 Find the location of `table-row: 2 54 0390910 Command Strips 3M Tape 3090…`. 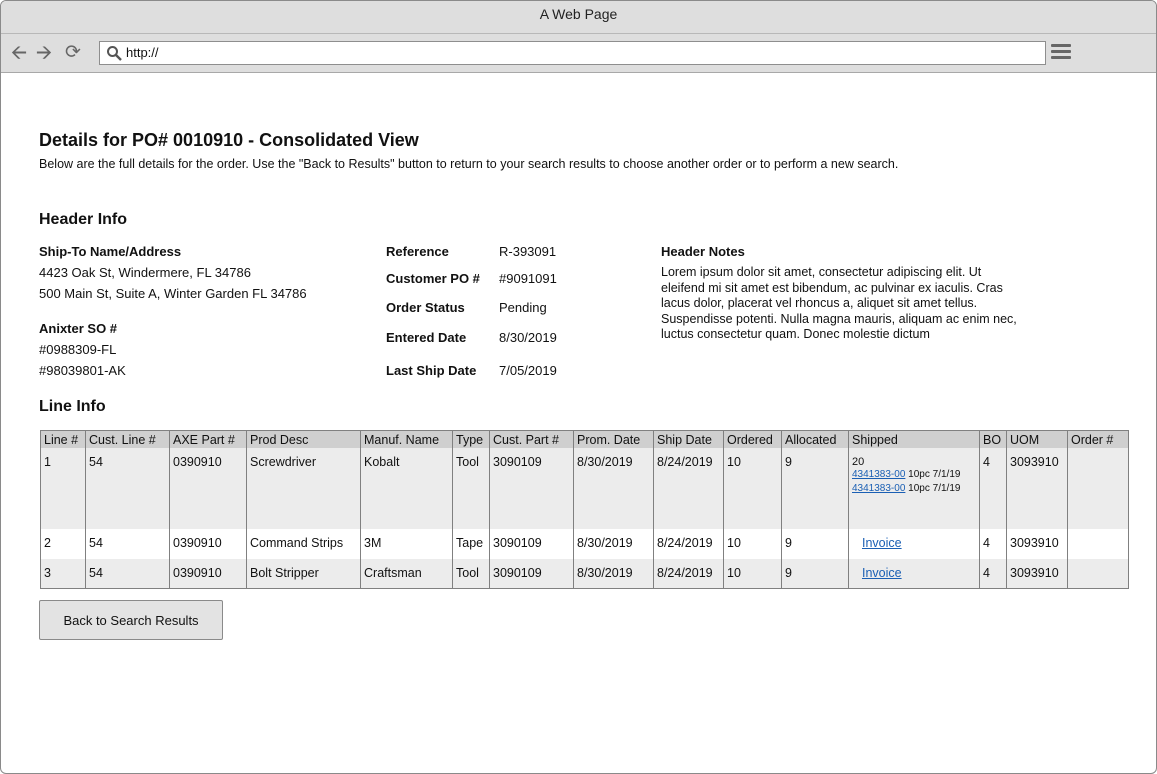

table-row: 2 54 0390910 Command Strips 3M Tape 3090… is located at coordinates (584, 544).